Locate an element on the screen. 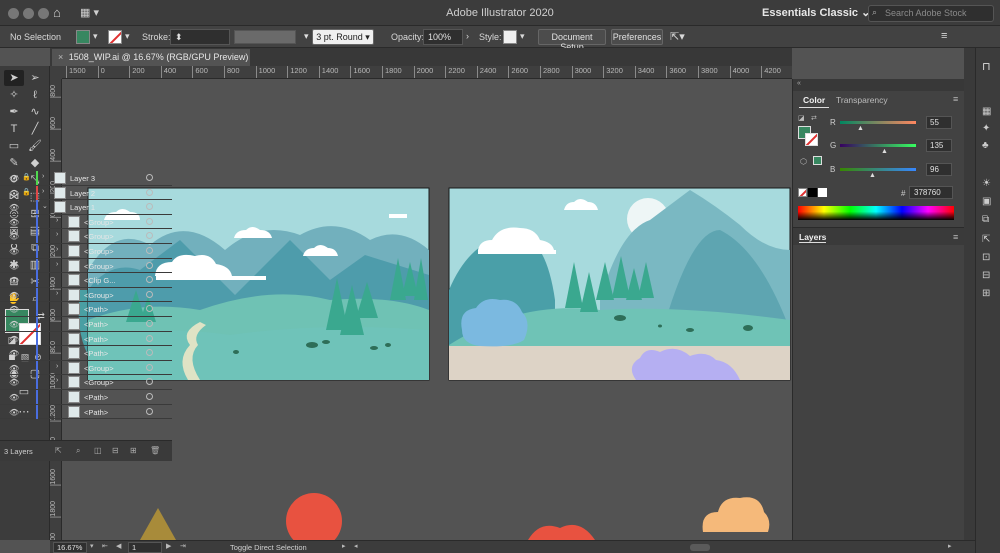  fill-color-swatch is located at coordinates (83, 37).